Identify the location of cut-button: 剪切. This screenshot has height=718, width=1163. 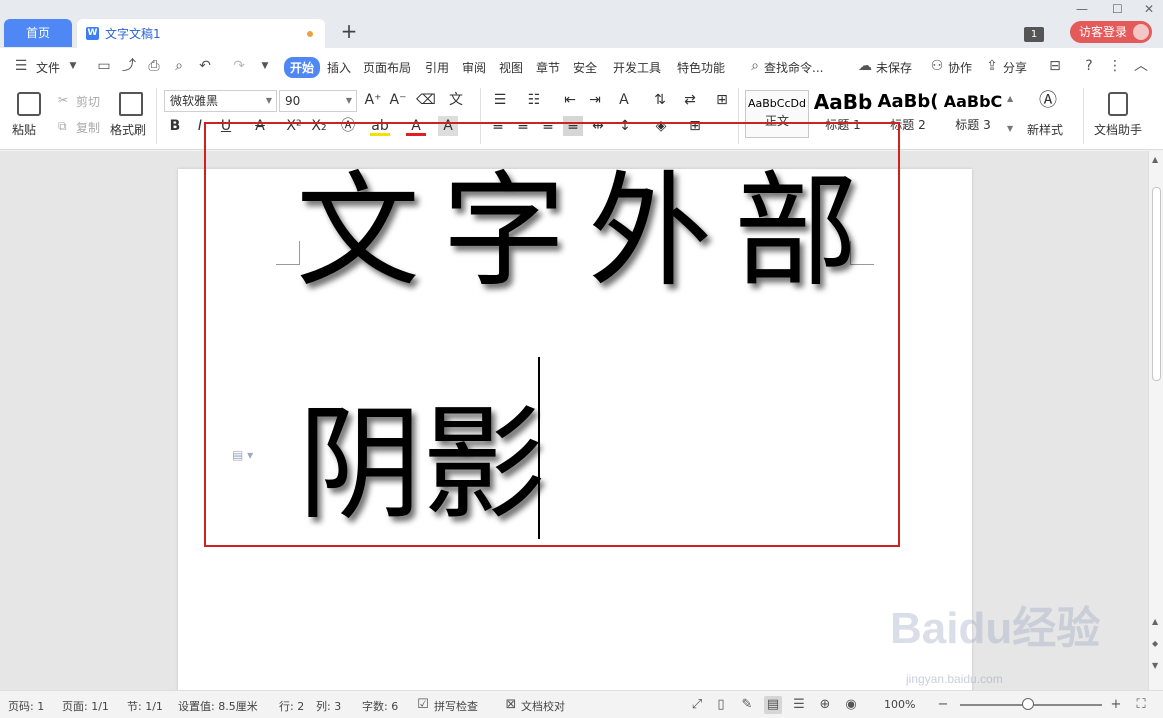
(88, 101).